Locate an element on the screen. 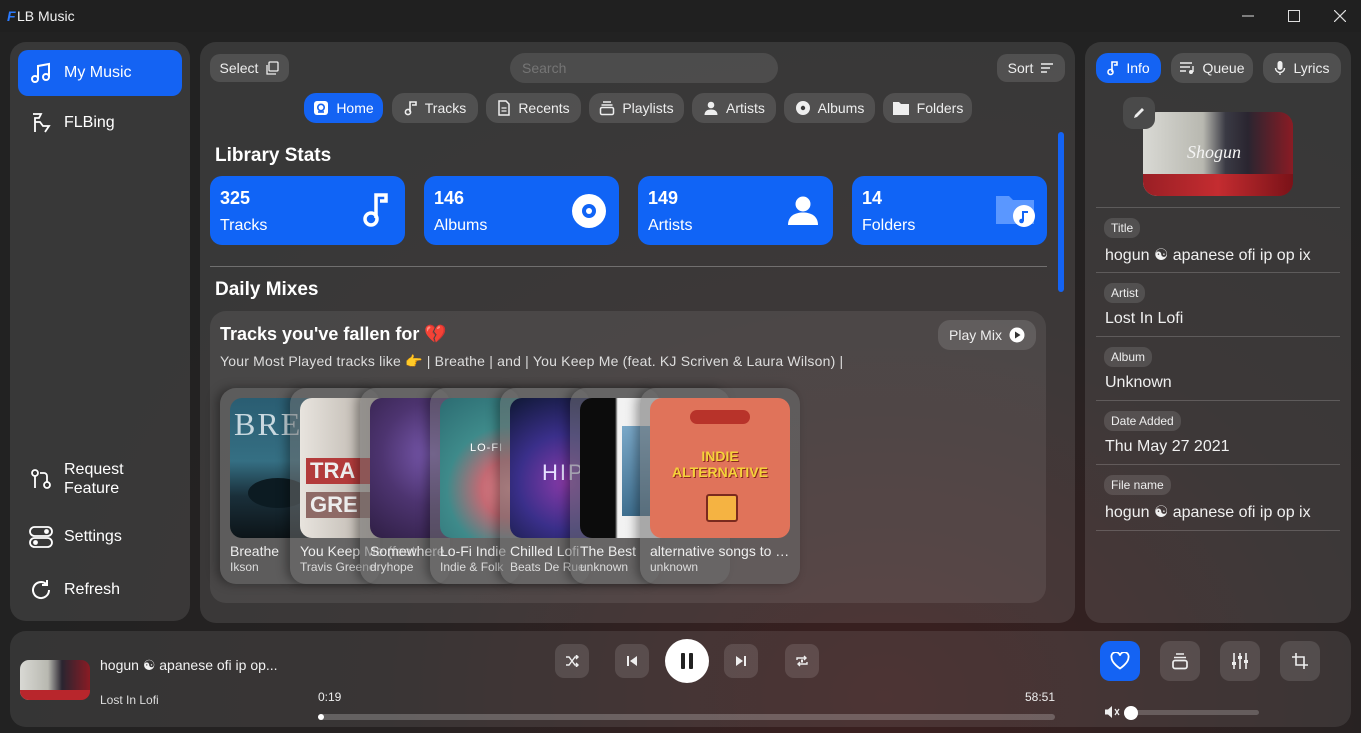  edit-art-button is located at coordinates (1139, 113).